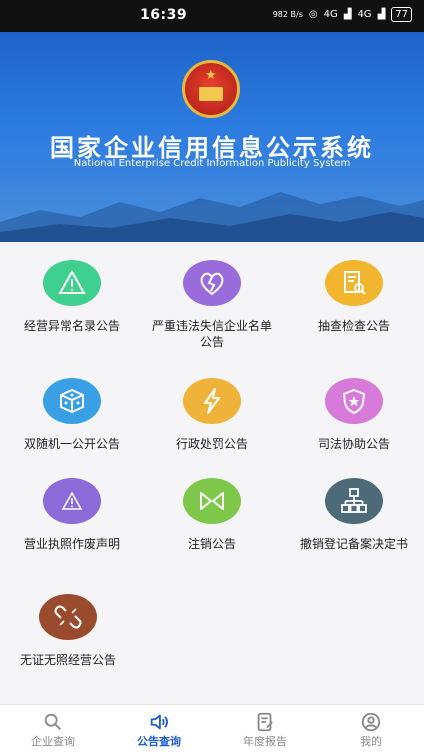 The height and width of the screenshot is (755, 424). I want to click on document-search-icon, so click(354, 283).